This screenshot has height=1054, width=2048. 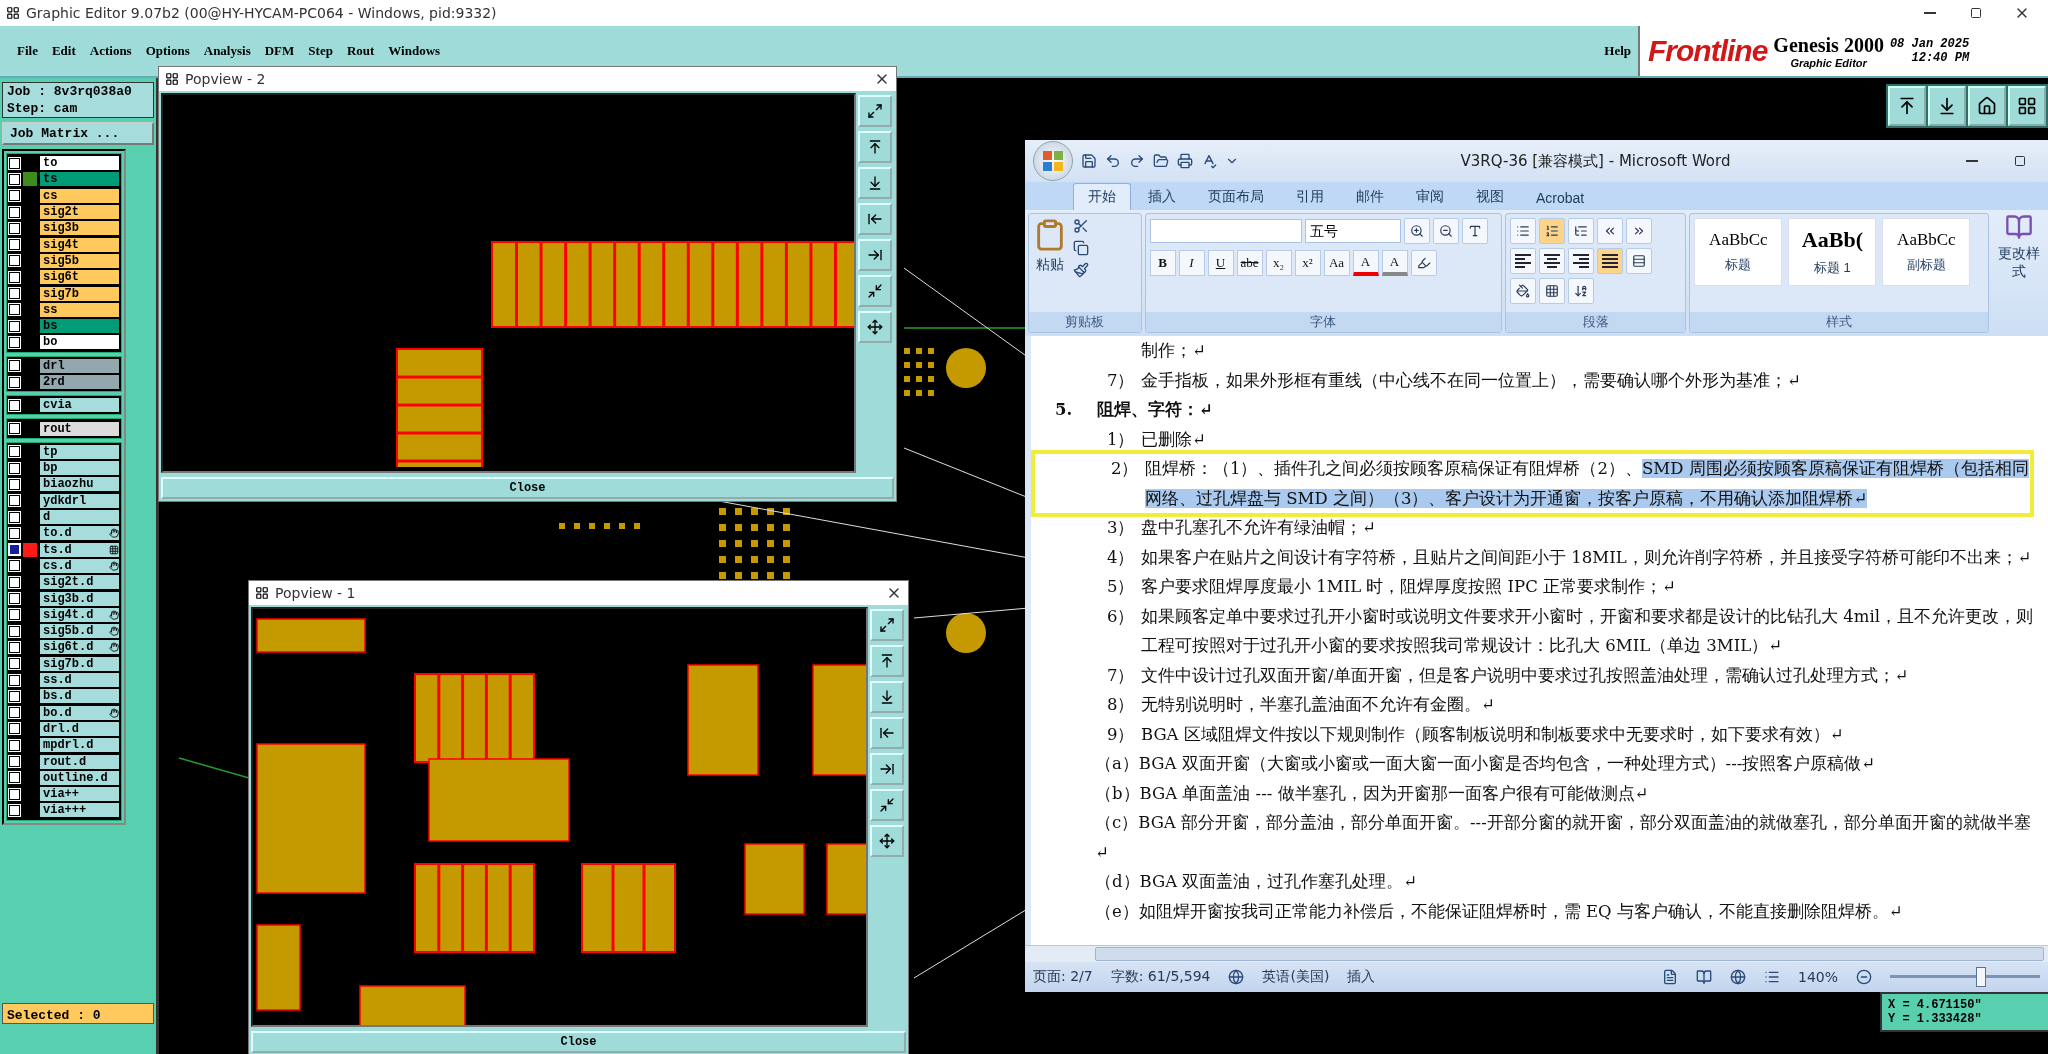 What do you see at coordinates (79, 647) in the screenshot?
I see `layer-item: sig6t.d` at bounding box center [79, 647].